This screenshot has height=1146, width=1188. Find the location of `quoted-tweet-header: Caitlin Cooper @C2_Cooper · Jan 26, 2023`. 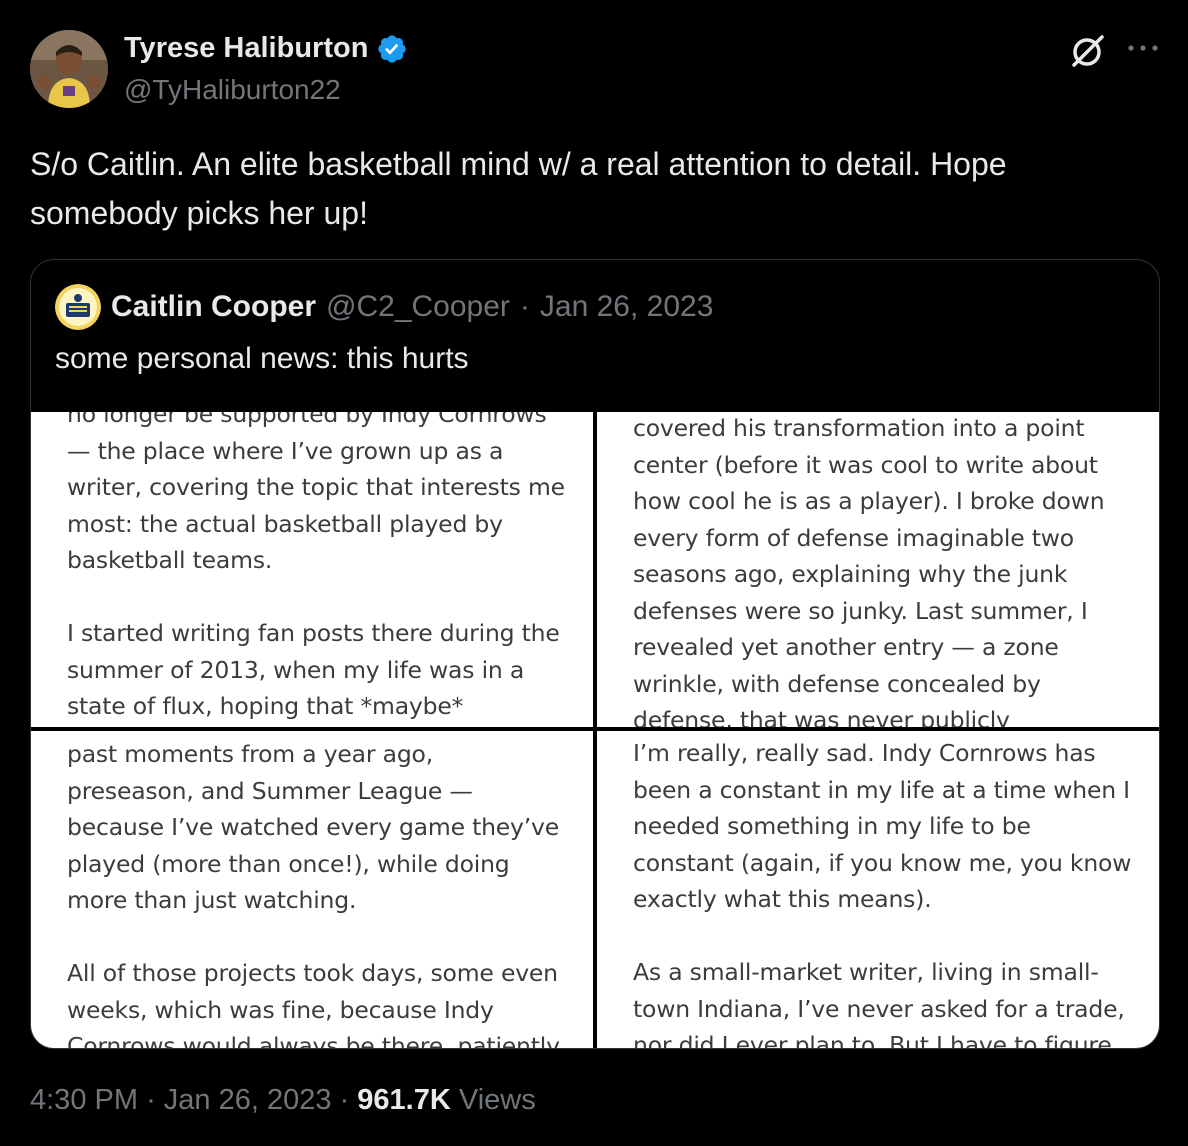

quoted-tweet-header: Caitlin Cooper @C2_Cooper · Jan 26, 2023 is located at coordinates (384, 307).